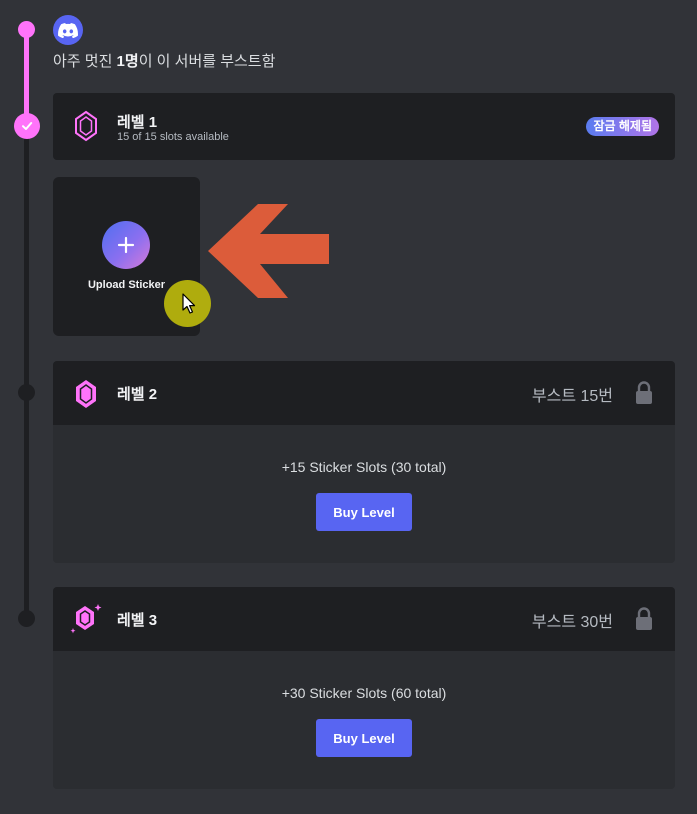 Image resolution: width=697 pixels, height=814 pixels. What do you see at coordinates (622, 126) in the screenshot?
I see `unlocked-status-badge: 잠금 해제됨` at bounding box center [622, 126].